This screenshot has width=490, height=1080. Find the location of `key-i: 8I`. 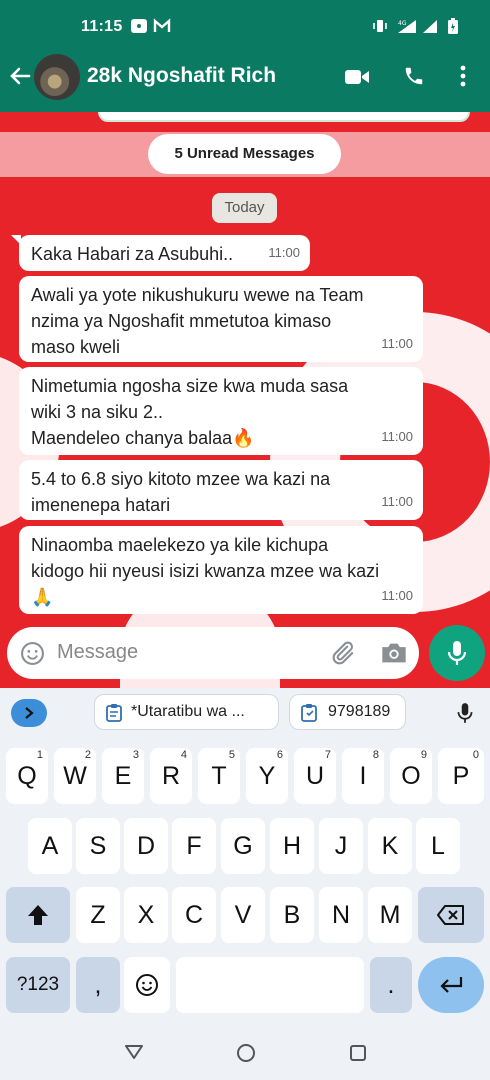

key-i: 8I is located at coordinates (363, 776).